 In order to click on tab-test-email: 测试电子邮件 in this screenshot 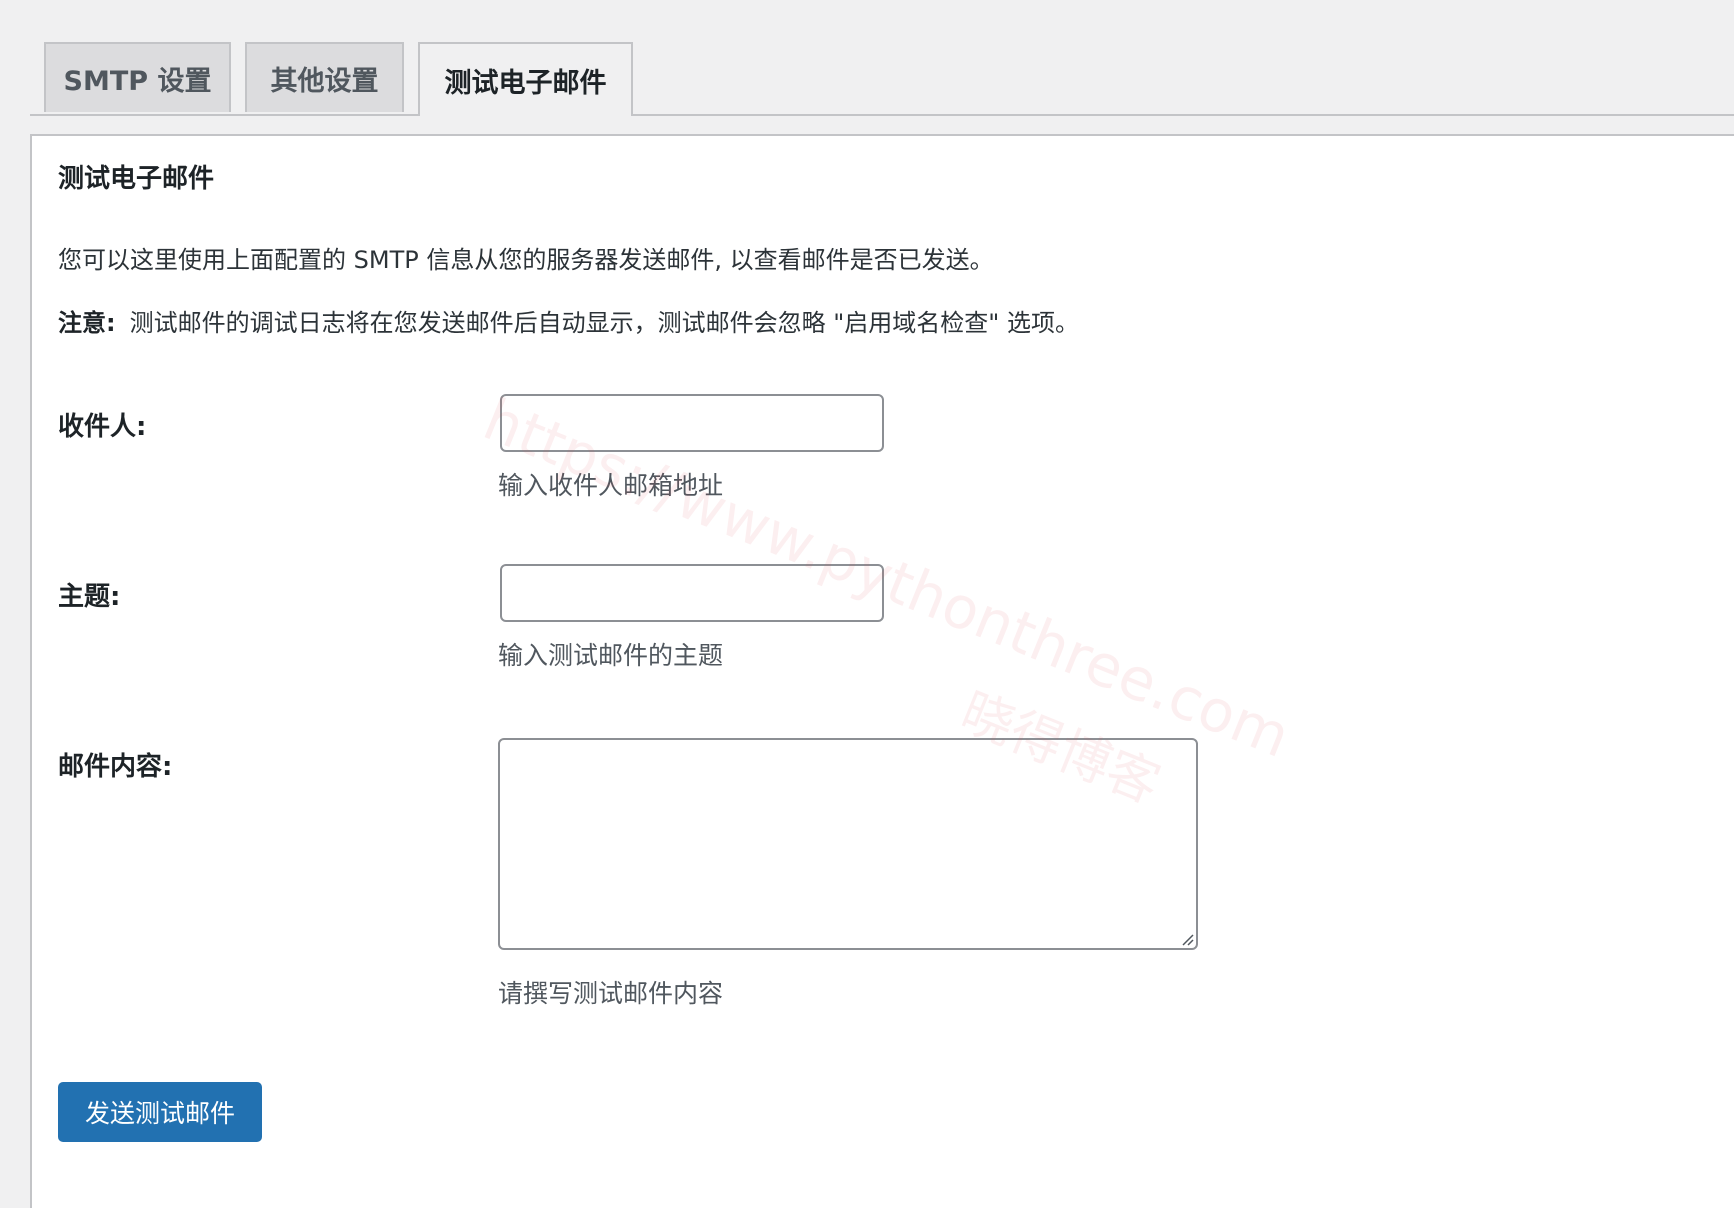, I will do `click(525, 79)`.